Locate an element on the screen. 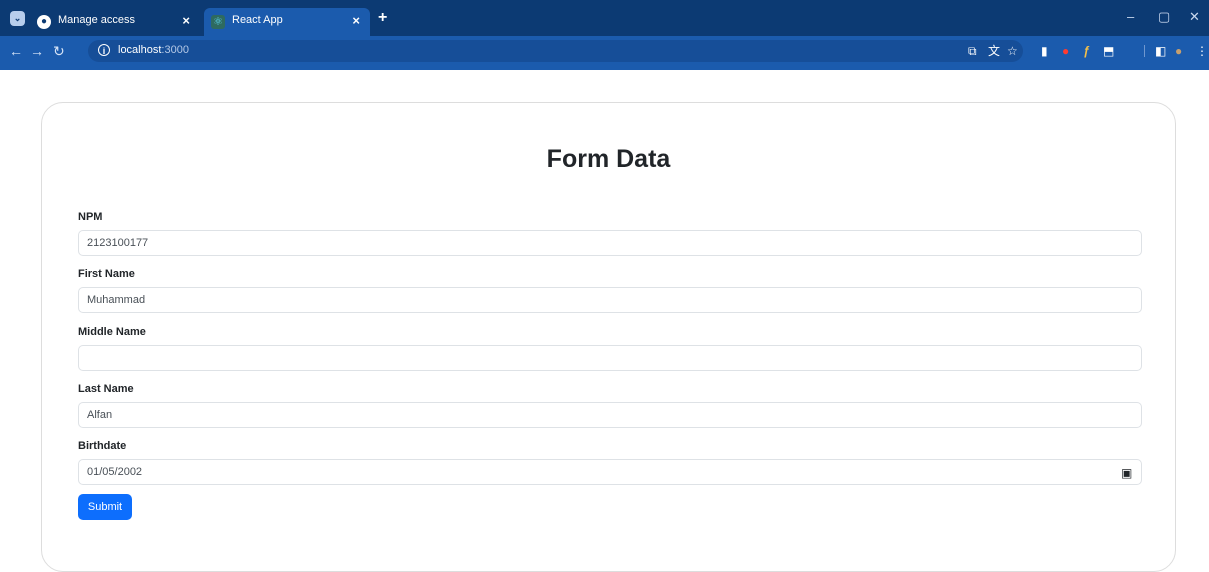 Image resolution: width=1209 pixels, height=572 pixels. close-window-icon: ✕ is located at coordinates (1194, 17).